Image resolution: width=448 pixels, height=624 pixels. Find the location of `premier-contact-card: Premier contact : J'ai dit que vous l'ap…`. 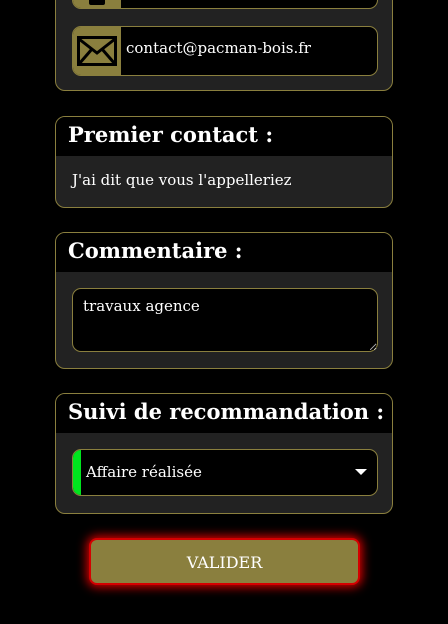

premier-contact-card: Premier contact : J'ai dit que vous l'ap… is located at coordinates (224, 162).